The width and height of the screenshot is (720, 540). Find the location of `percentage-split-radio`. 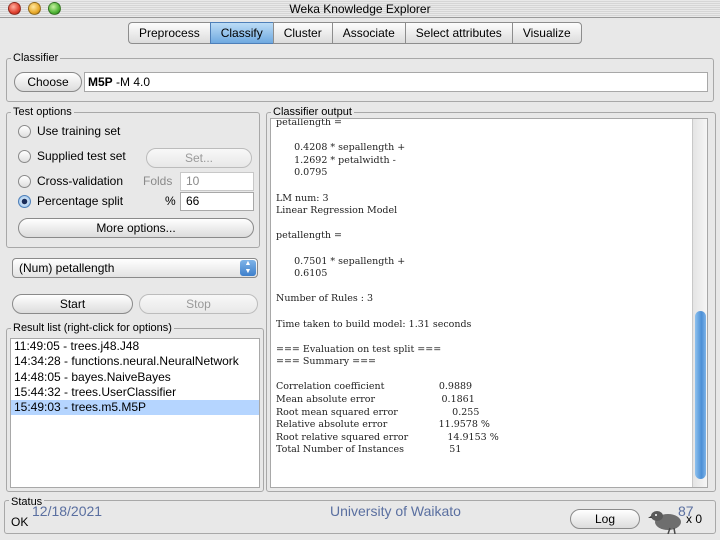

percentage-split-radio is located at coordinates (24, 201).